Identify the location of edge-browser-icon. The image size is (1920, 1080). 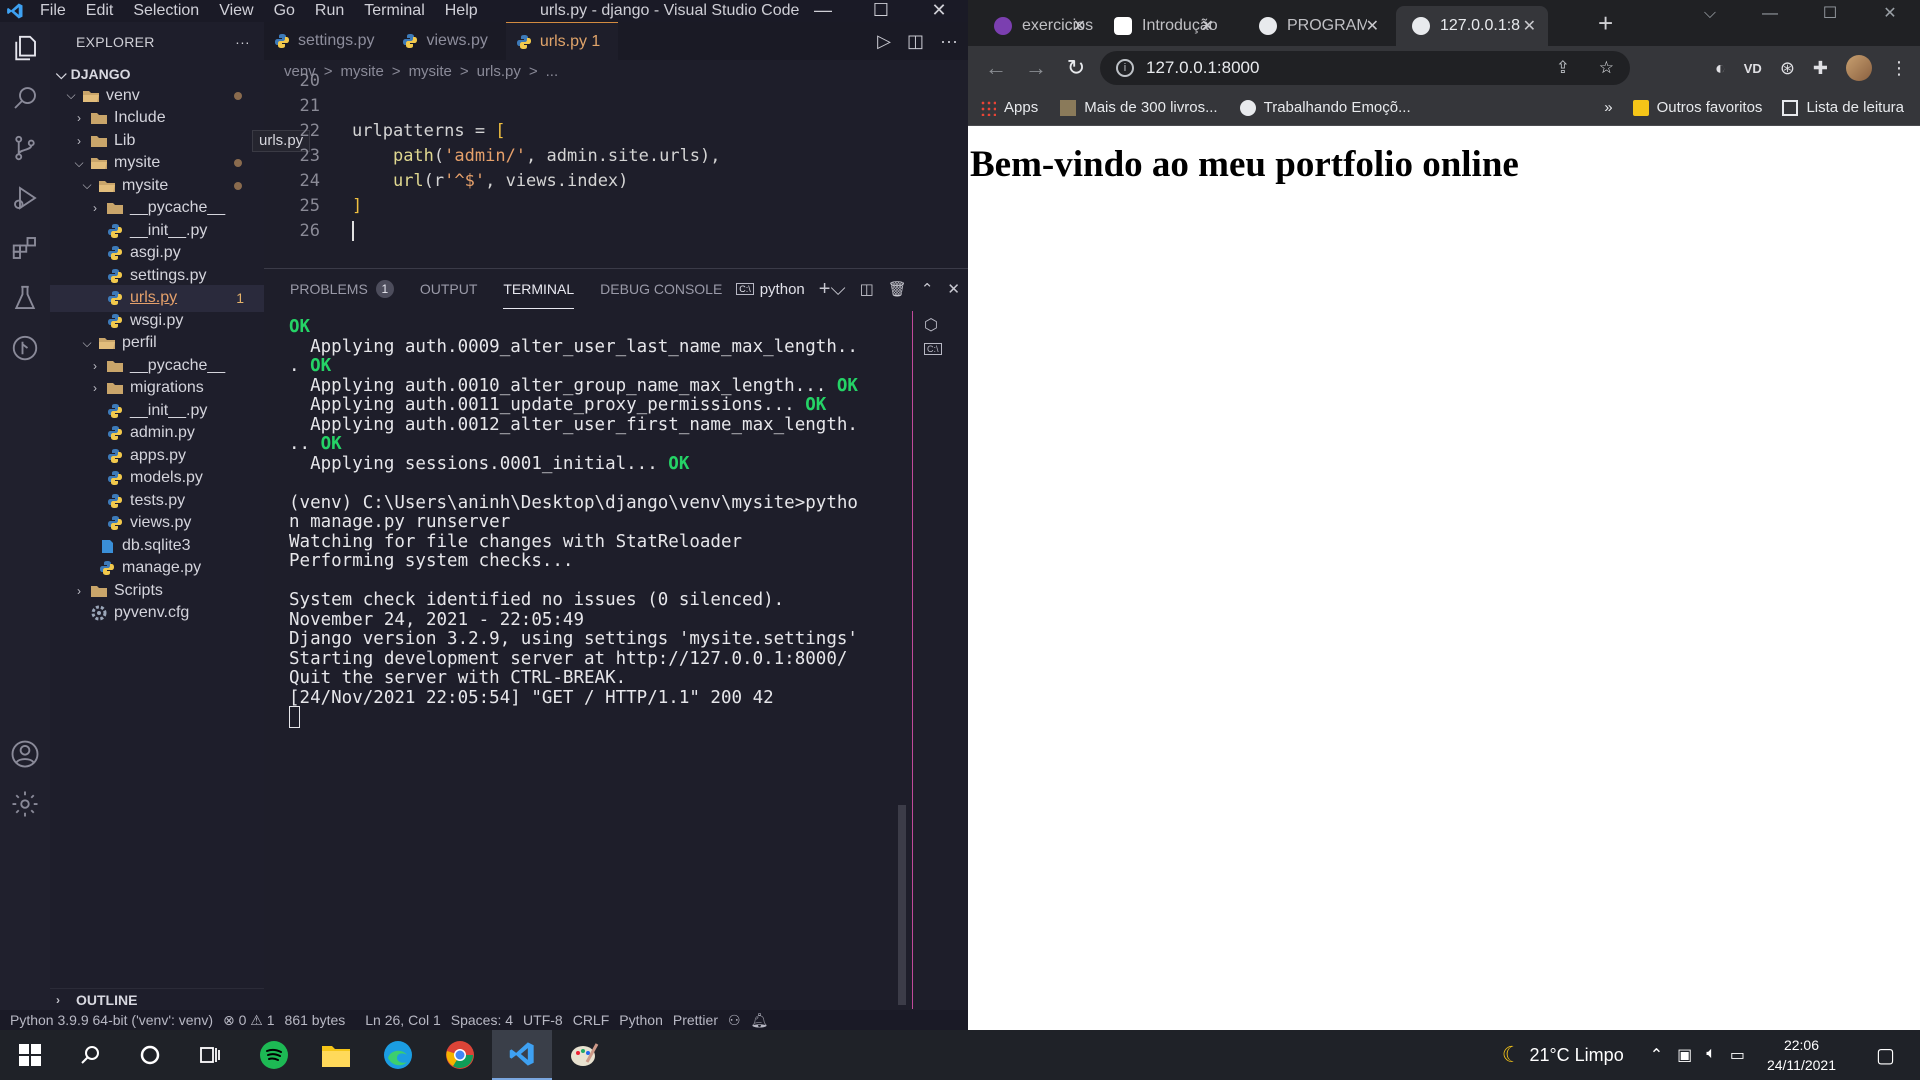
(398, 1055).